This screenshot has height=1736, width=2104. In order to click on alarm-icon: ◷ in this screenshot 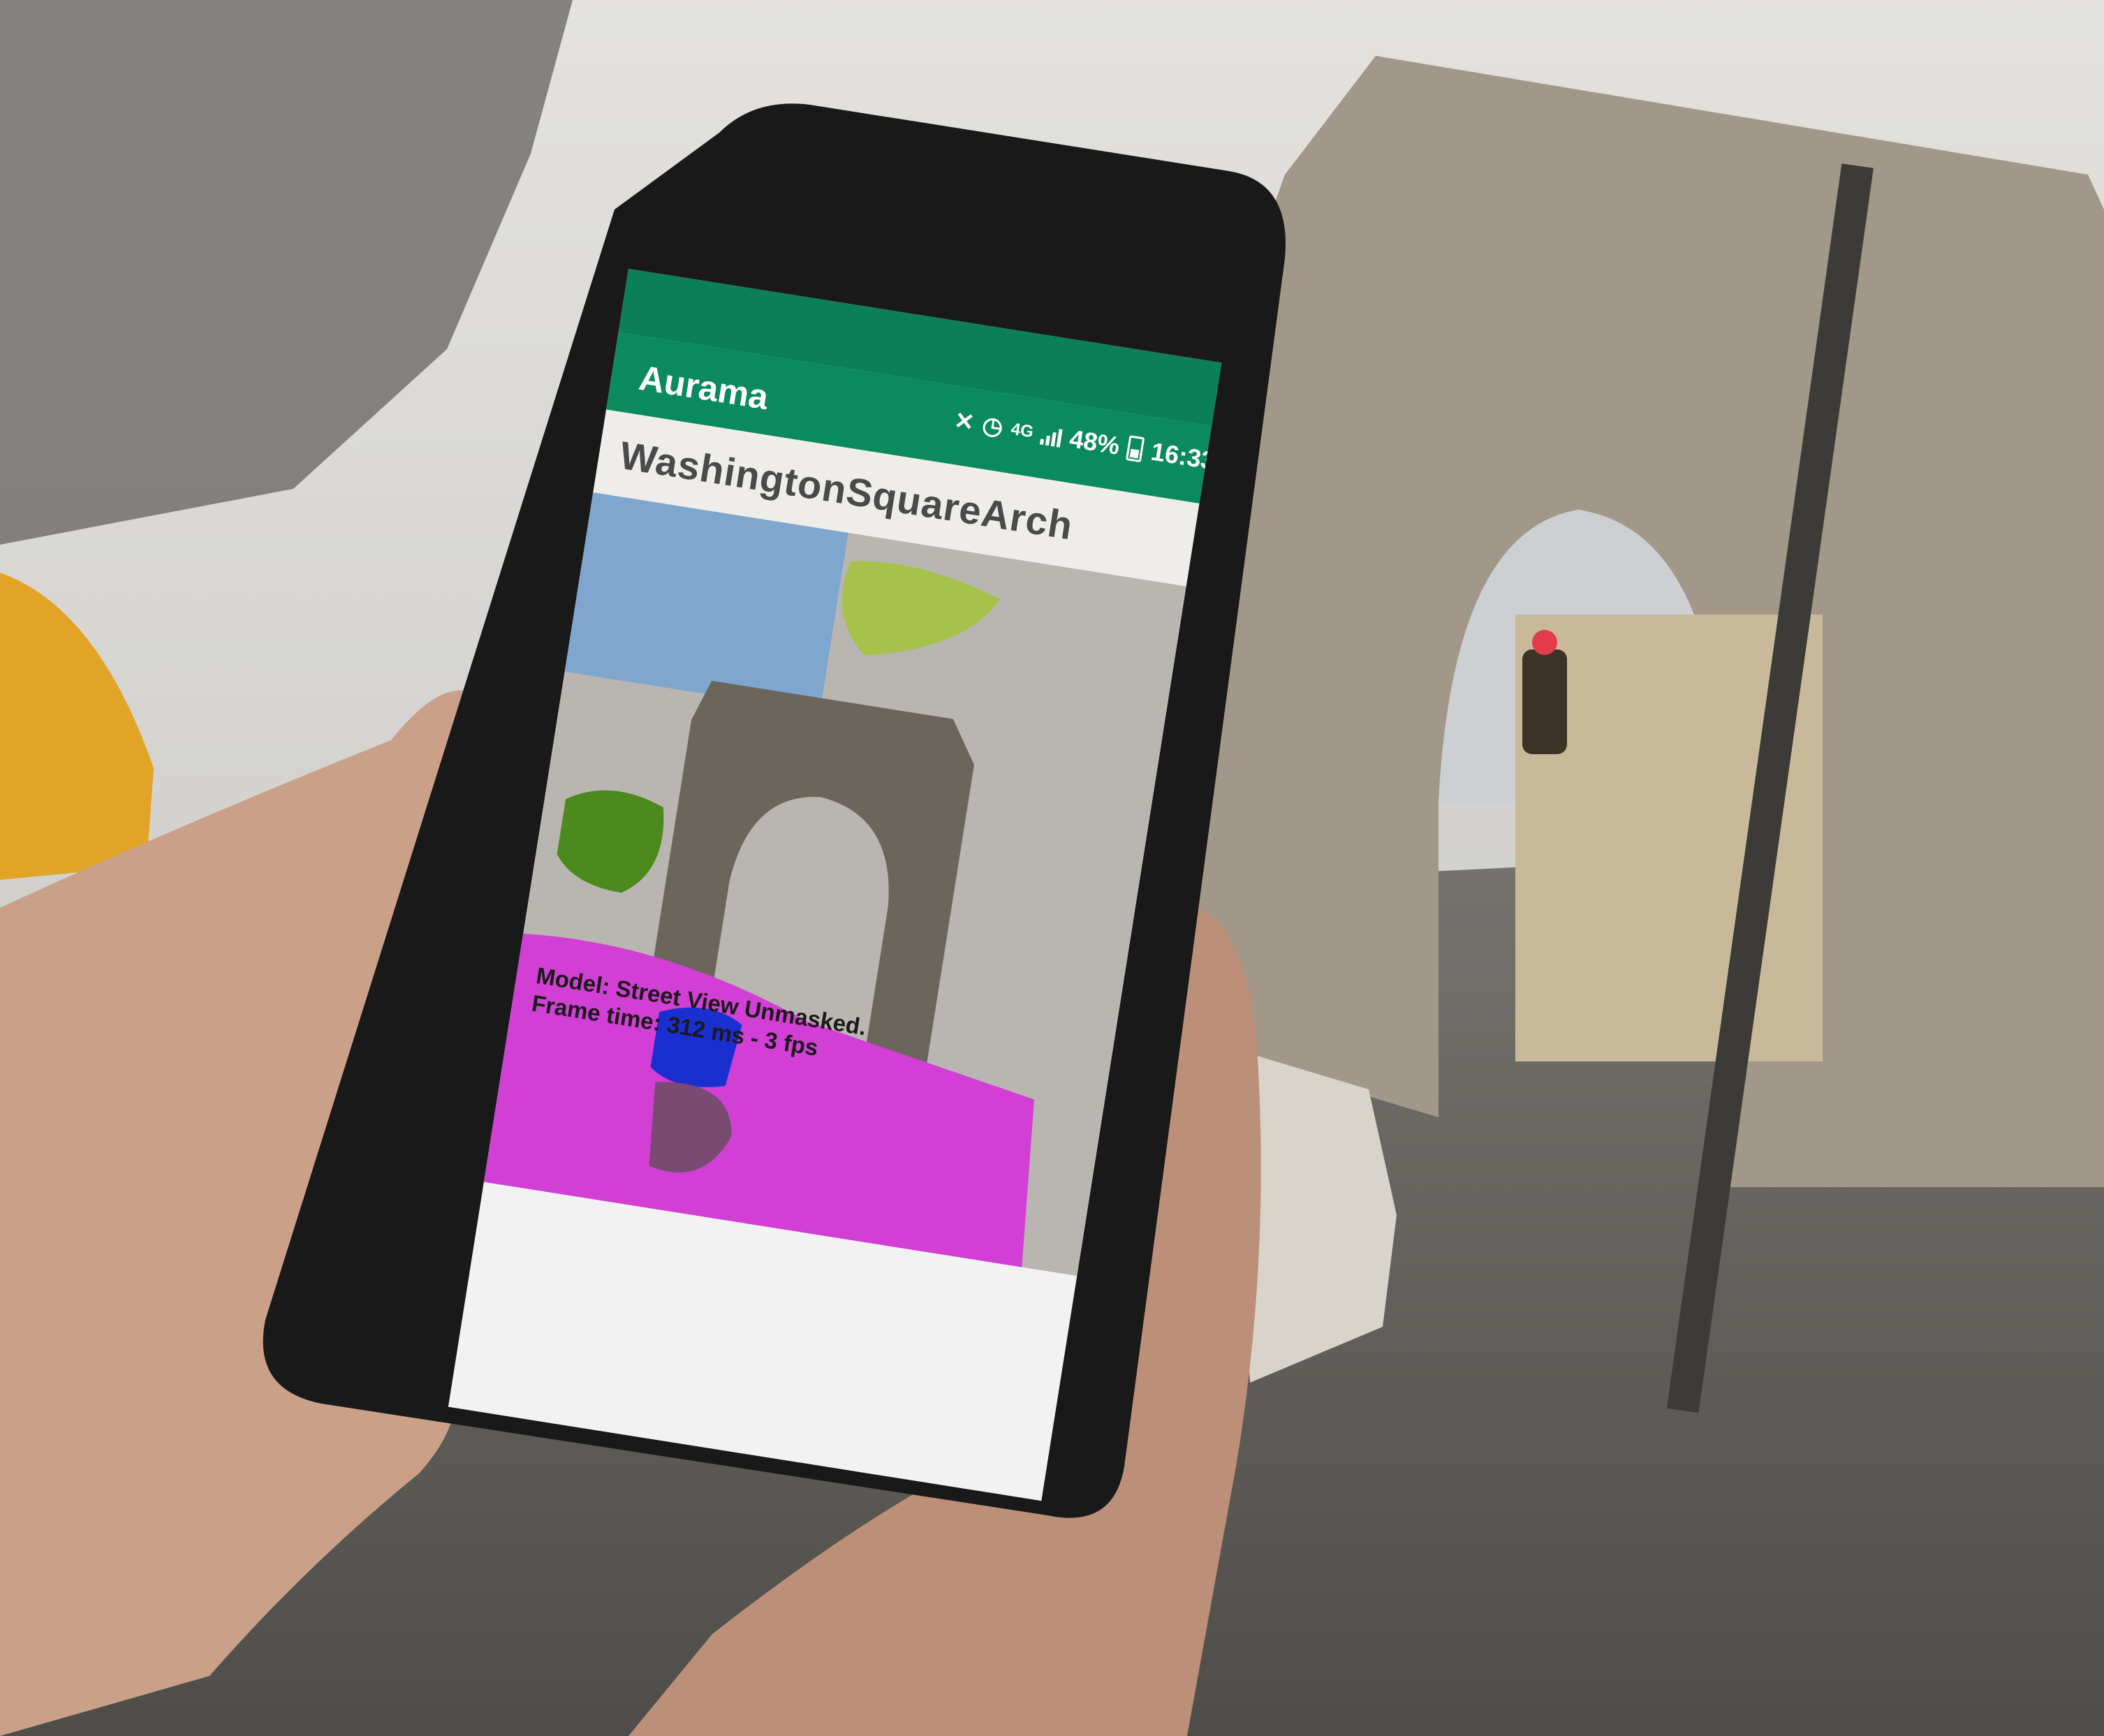, I will do `click(993, 426)`.